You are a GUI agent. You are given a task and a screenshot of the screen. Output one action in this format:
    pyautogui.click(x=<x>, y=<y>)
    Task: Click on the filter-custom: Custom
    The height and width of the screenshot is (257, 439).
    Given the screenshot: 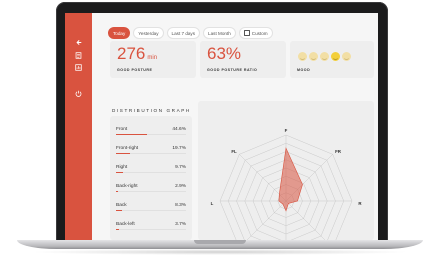 What is the action you would take?
    pyautogui.click(x=255, y=33)
    